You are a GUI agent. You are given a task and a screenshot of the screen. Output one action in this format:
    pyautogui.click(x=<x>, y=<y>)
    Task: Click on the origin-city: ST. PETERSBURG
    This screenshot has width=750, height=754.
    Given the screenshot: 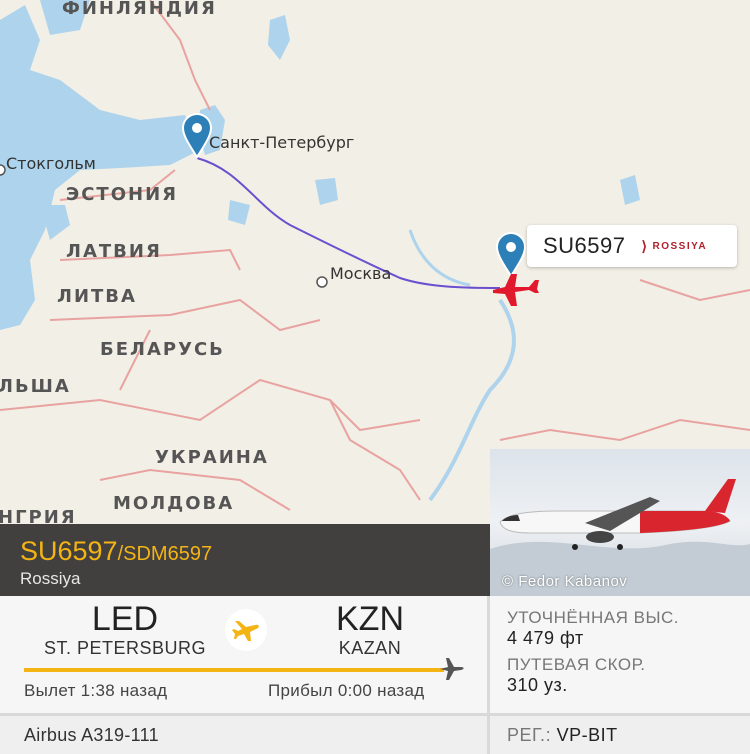 What is the action you would take?
    pyautogui.click(x=125, y=648)
    